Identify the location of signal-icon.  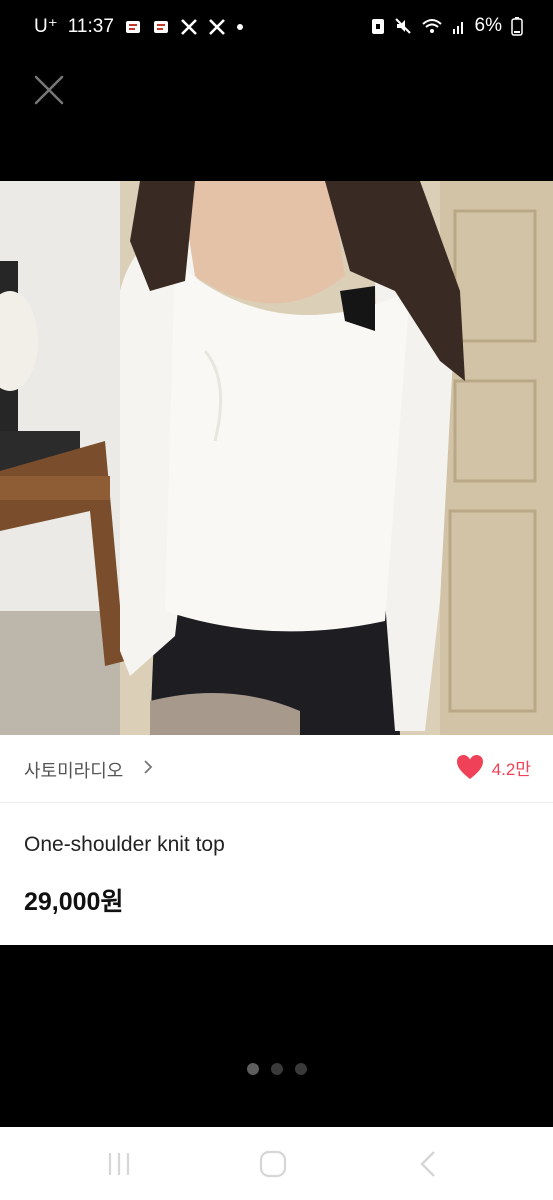
(457, 28).